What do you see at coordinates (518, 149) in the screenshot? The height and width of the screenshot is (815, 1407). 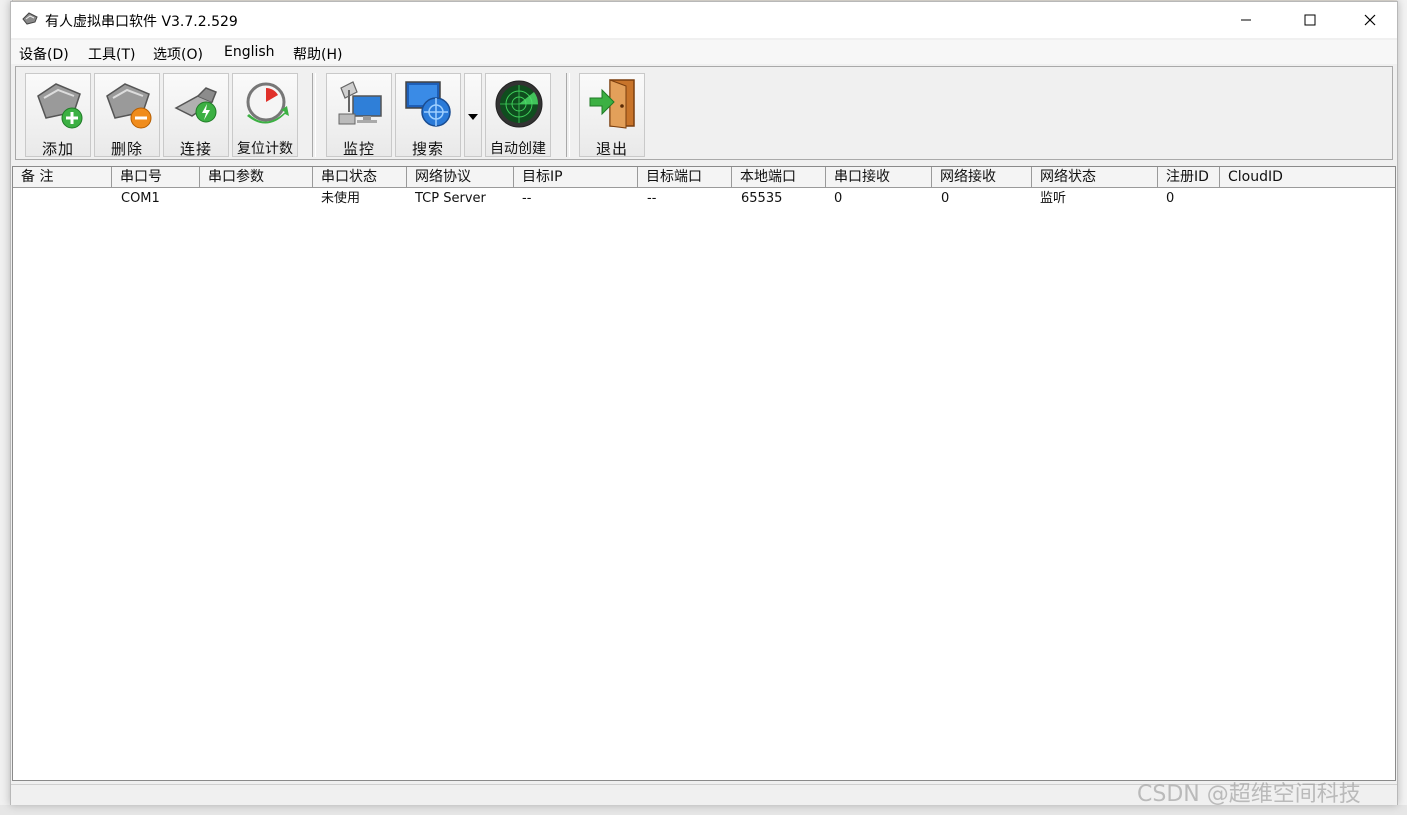 I see `auto-create-label: 自动创建` at bounding box center [518, 149].